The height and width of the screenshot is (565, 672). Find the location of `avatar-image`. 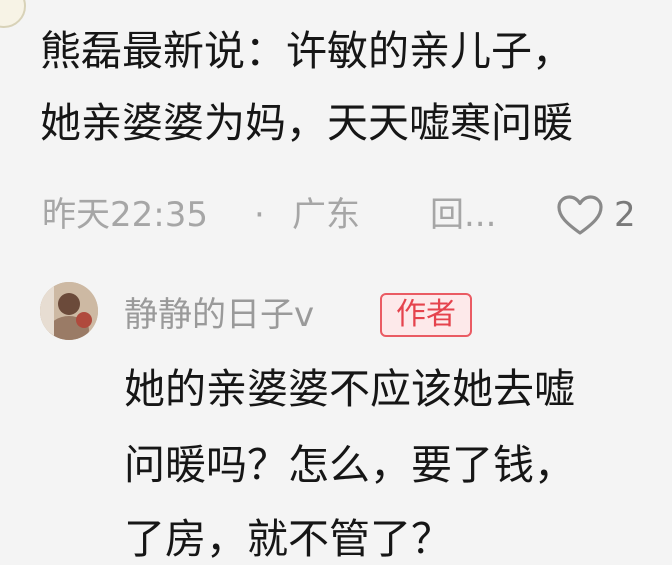

avatar-image is located at coordinates (69, 311).